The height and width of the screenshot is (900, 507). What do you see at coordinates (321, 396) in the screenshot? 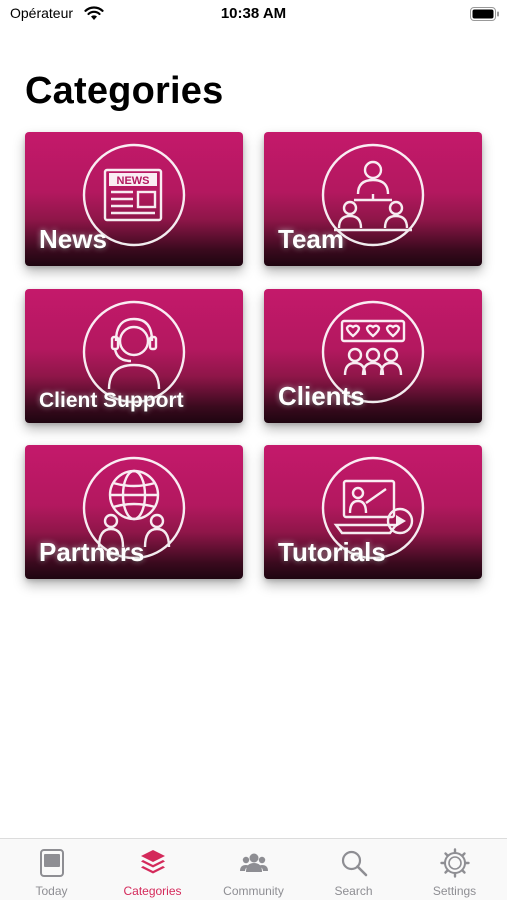
I see `category-label-clients: Clients` at bounding box center [321, 396].